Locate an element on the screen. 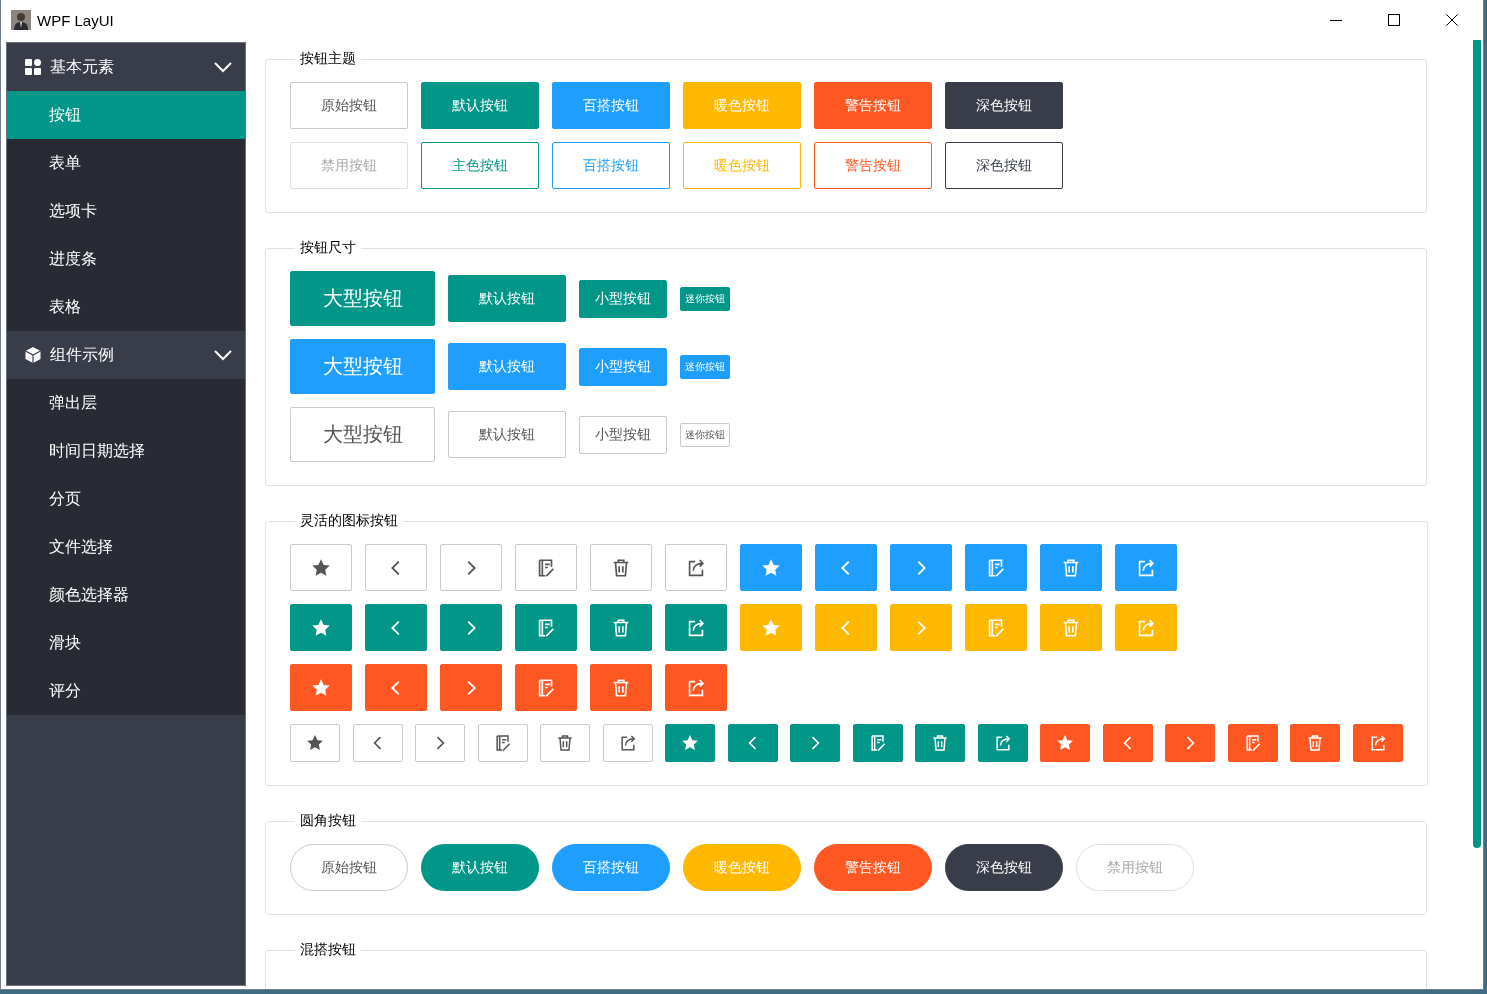 The image size is (1487, 994). grid-icon is located at coordinates (33, 67).